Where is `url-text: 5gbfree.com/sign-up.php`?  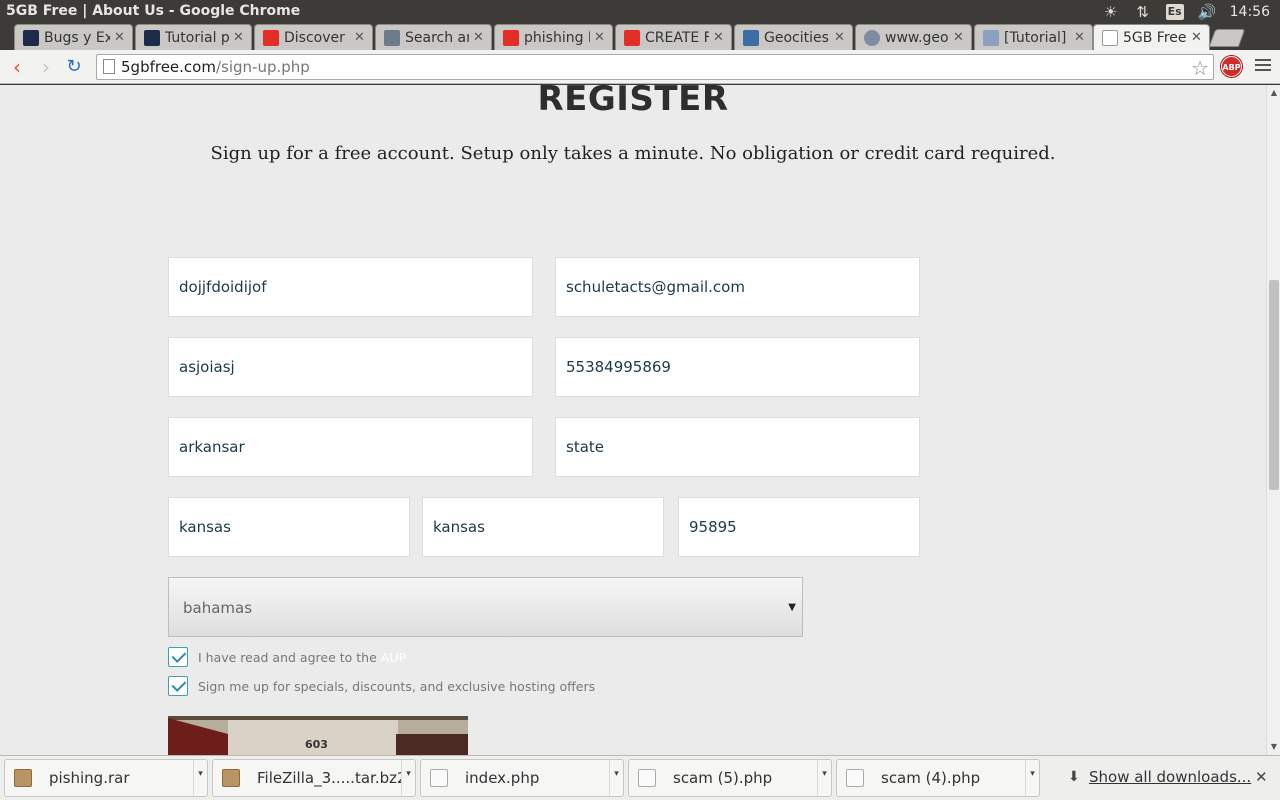 url-text: 5gbfree.com/sign-up.php is located at coordinates (215, 67).